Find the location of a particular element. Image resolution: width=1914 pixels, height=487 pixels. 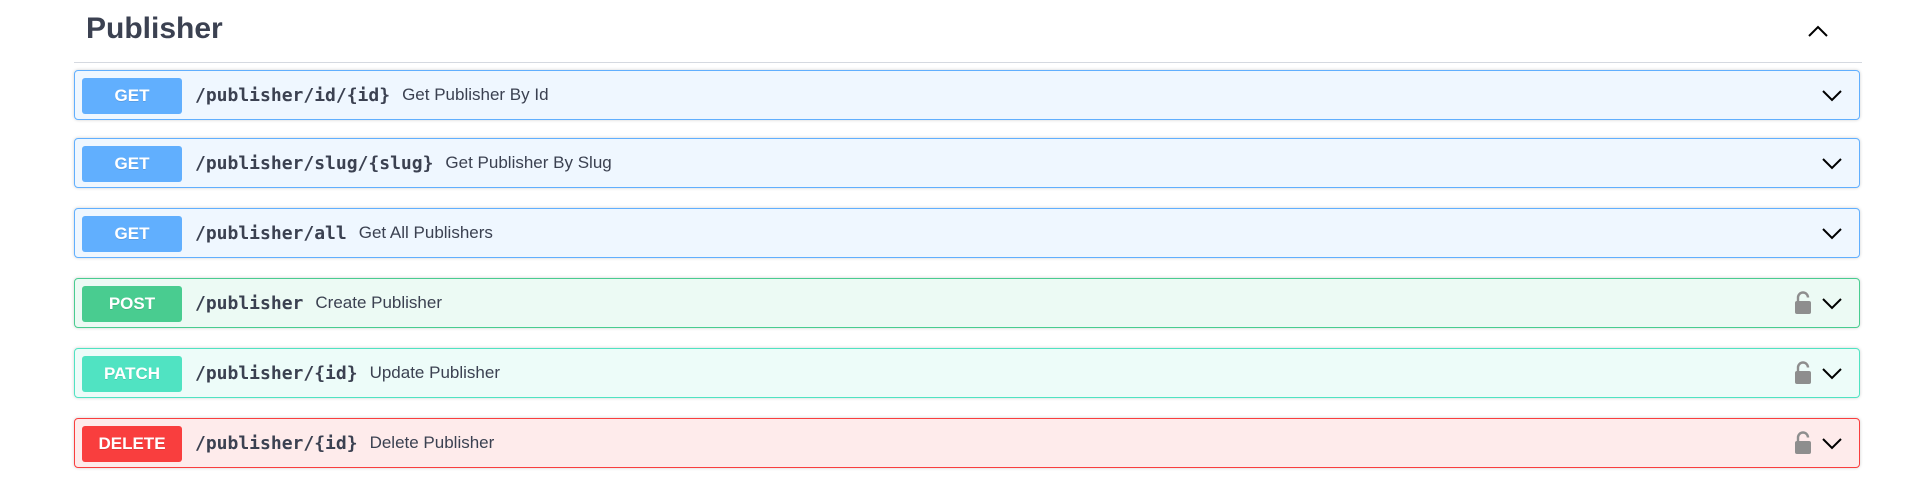

operation-description: Get Publisher By Slug is located at coordinates (528, 162).